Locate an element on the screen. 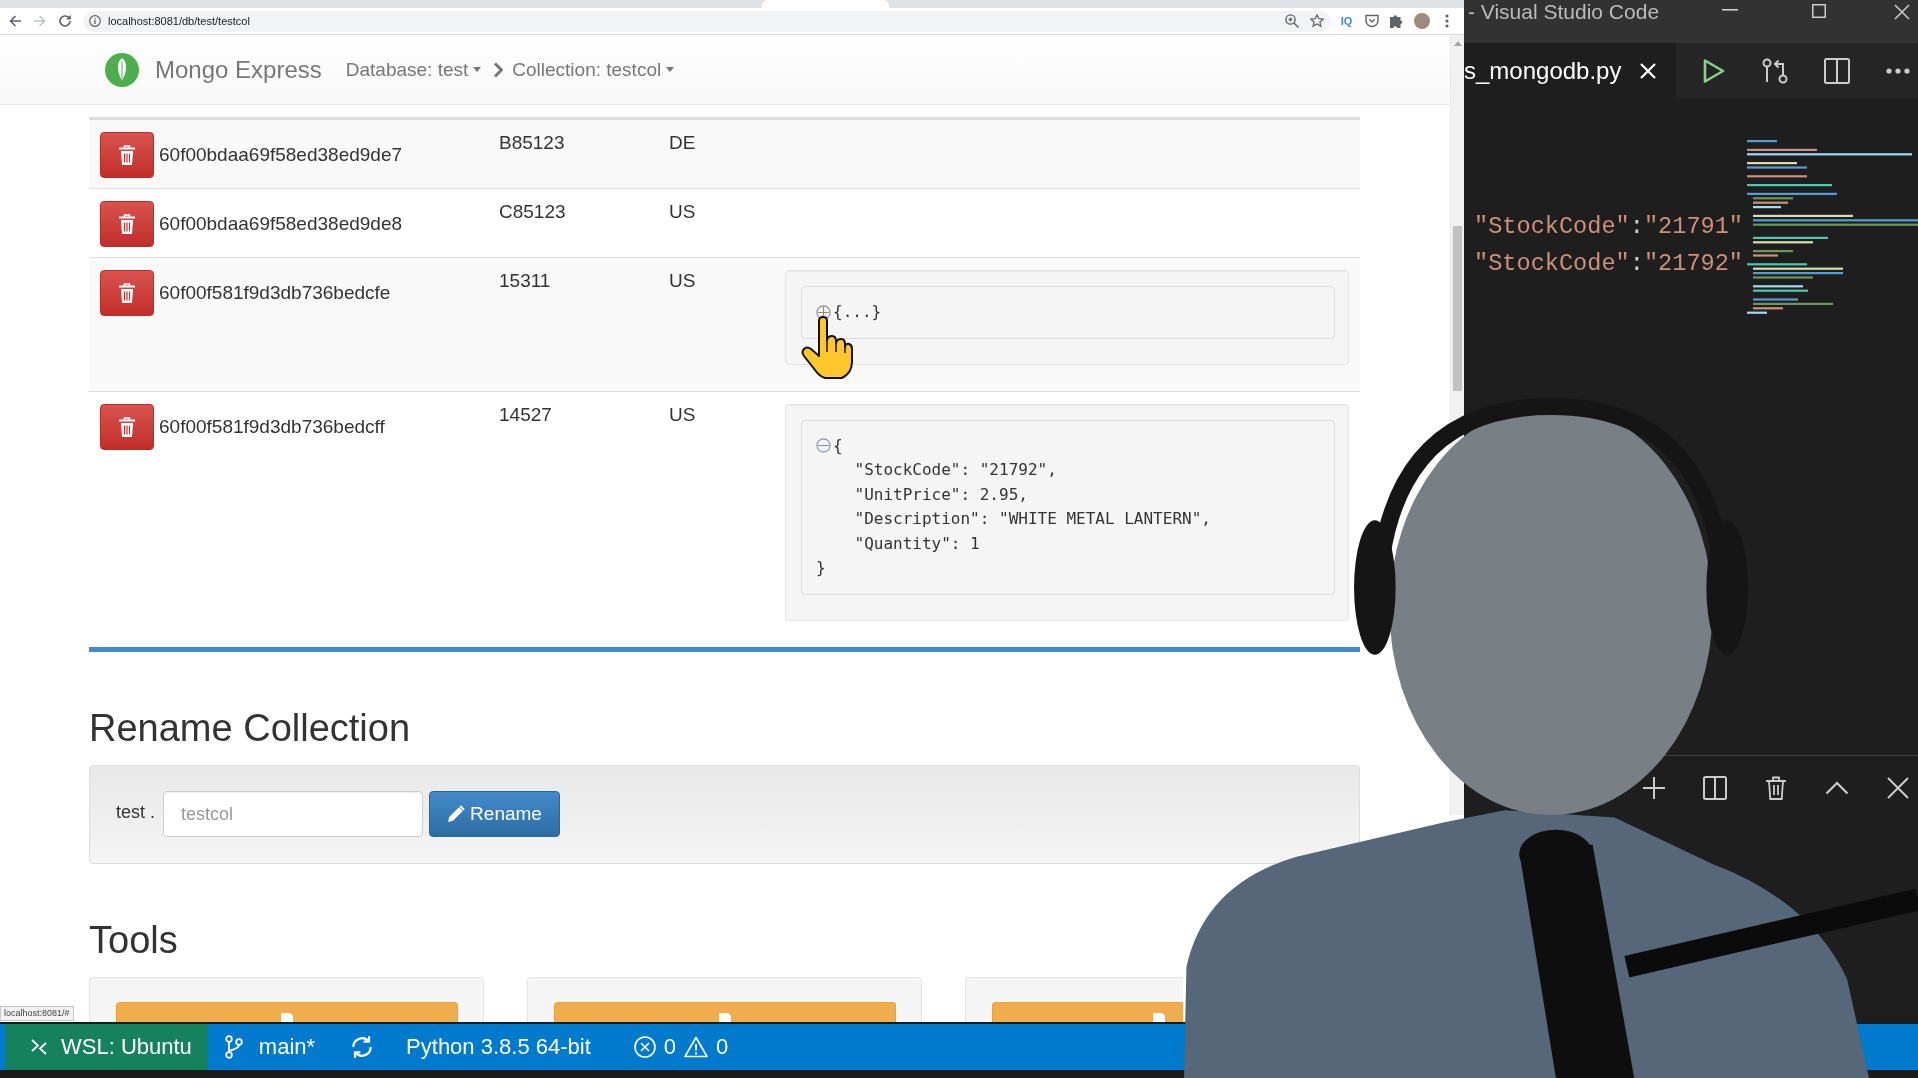 This screenshot has width=1918, height=1078. json-line: "UnitPrice": 2.95, is located at coordinates (941, 494).